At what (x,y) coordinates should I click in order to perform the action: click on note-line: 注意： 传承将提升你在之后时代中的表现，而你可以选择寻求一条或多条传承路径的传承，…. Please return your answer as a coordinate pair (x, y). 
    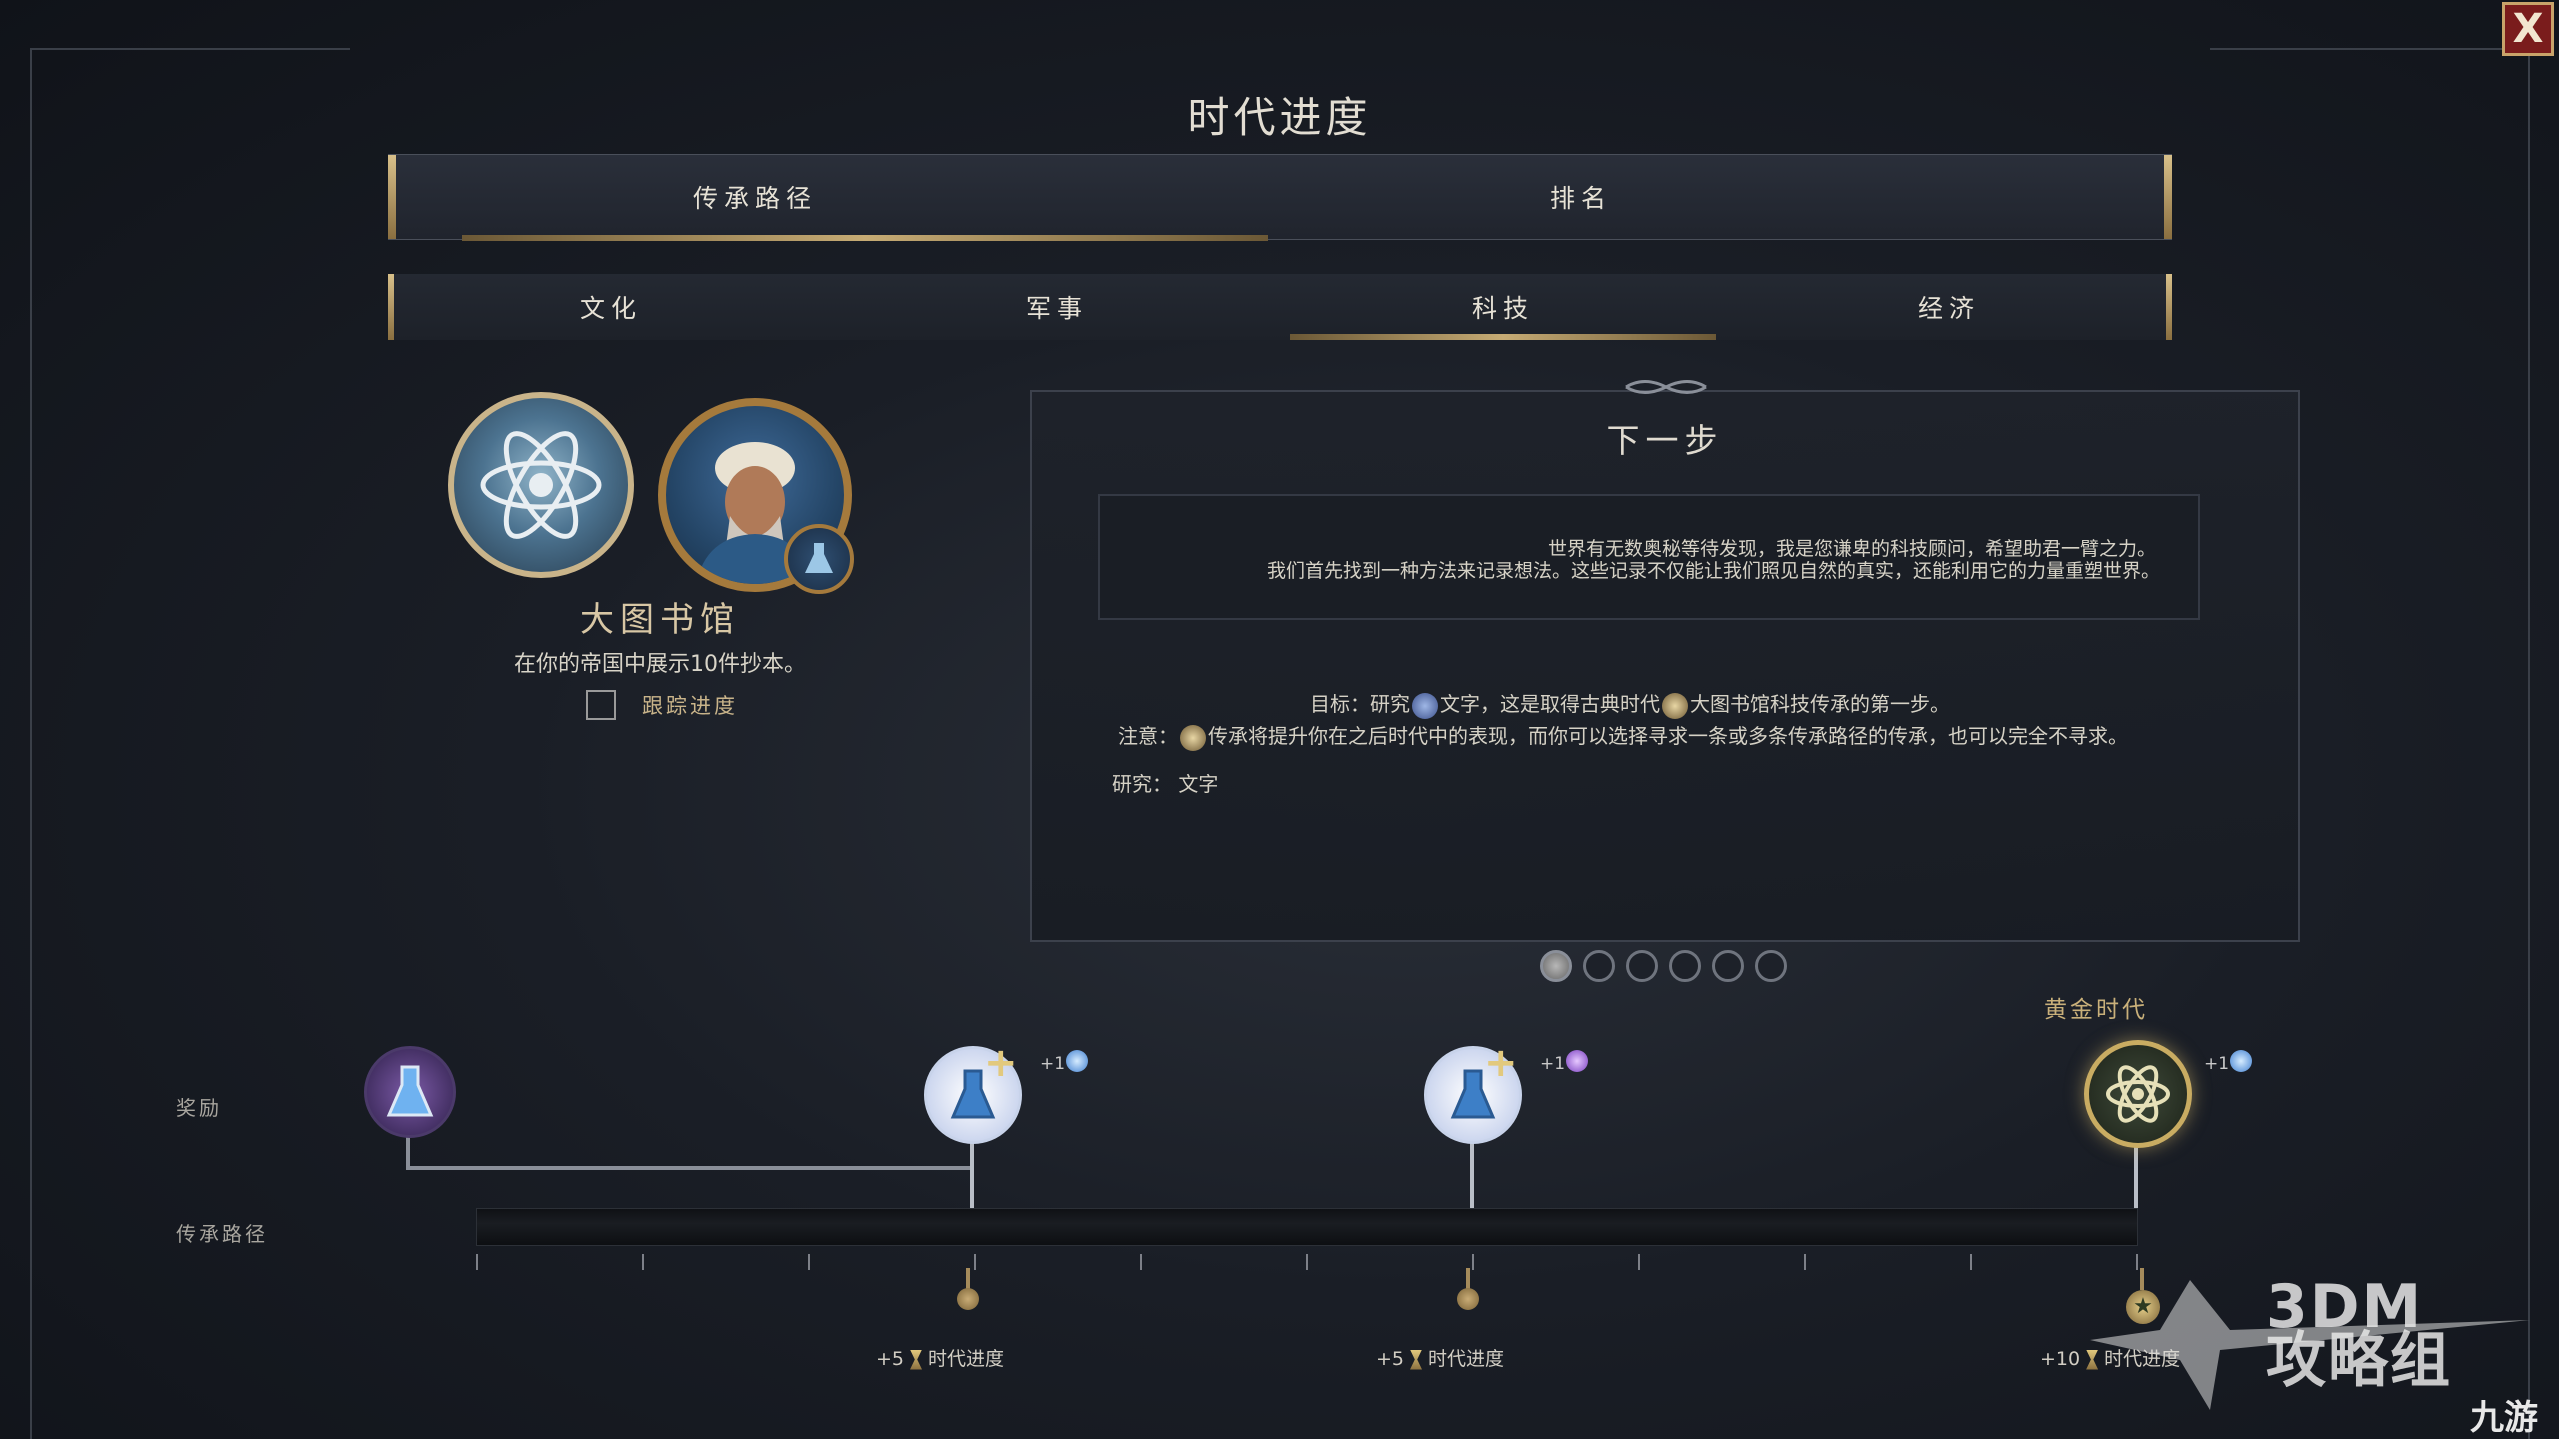
    Looking at the image, I should click on (1623, 735).